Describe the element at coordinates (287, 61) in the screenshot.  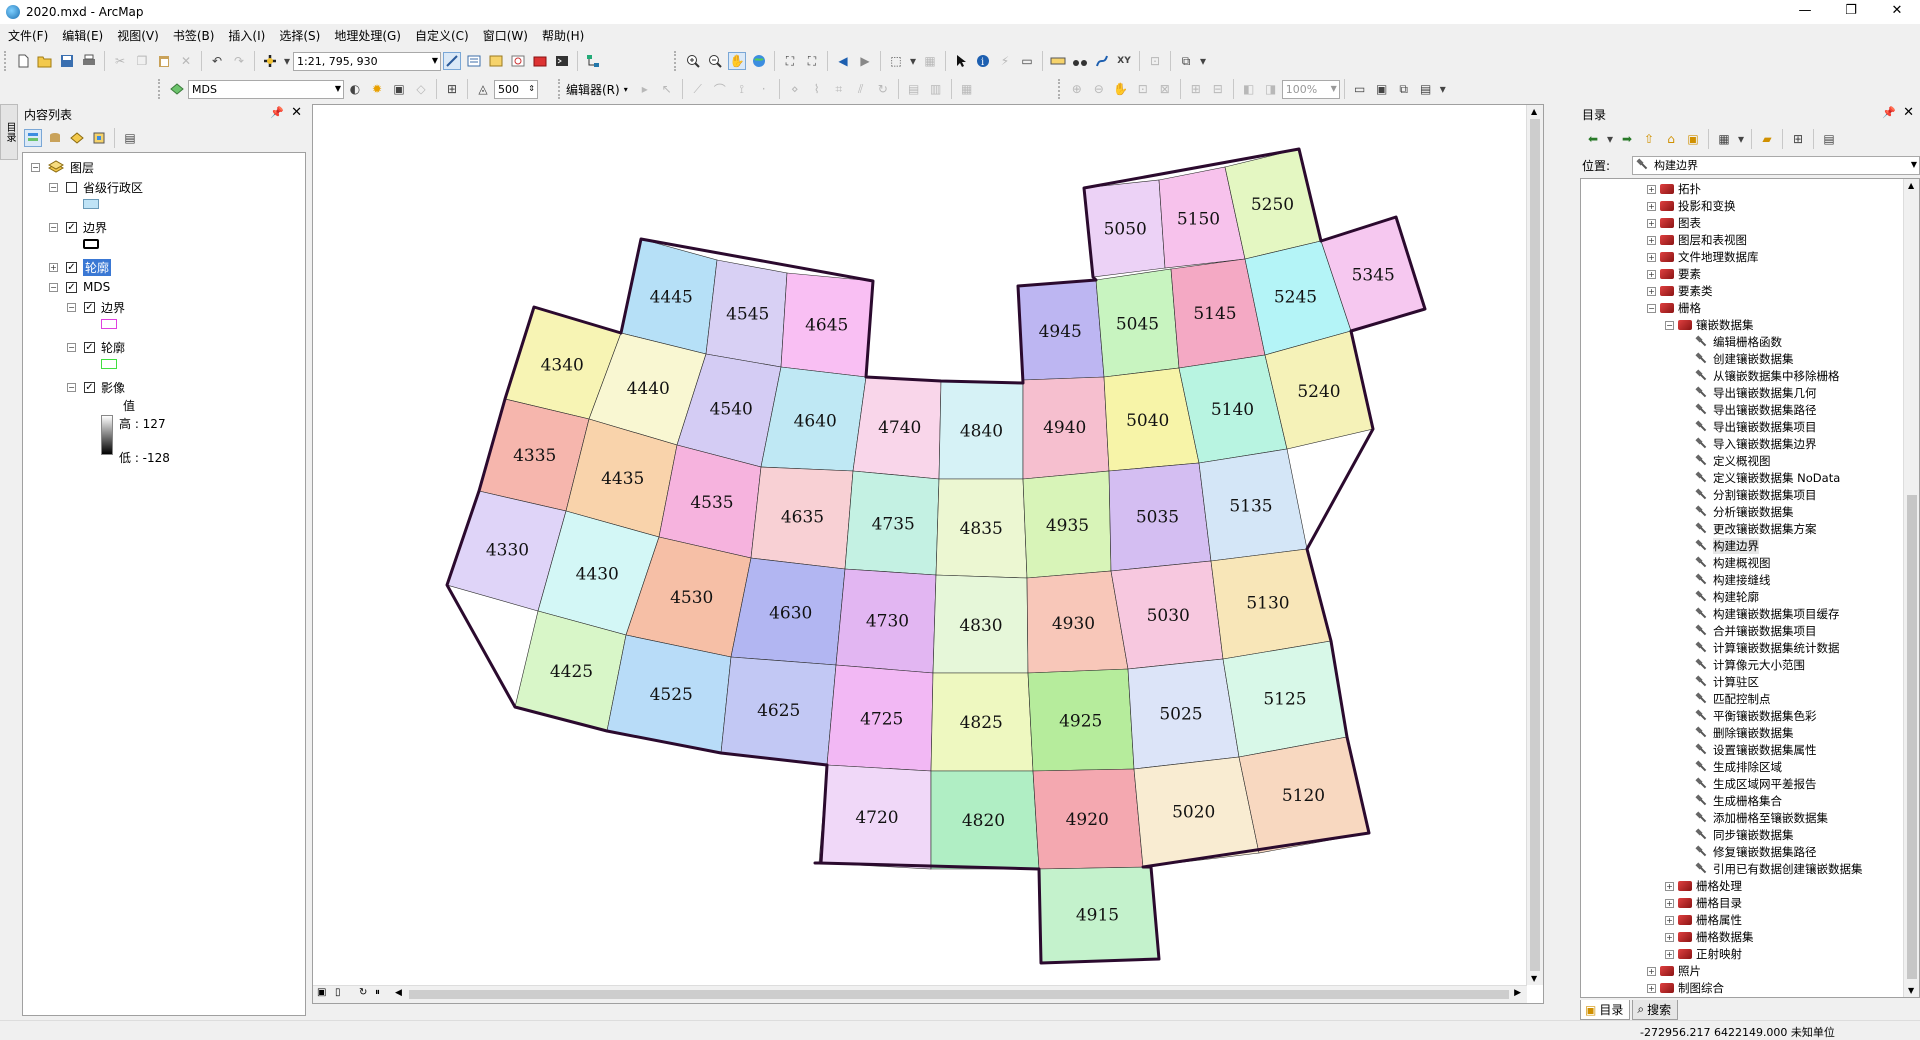
I see `add-data-dropdown-icon: ▾` at that location.